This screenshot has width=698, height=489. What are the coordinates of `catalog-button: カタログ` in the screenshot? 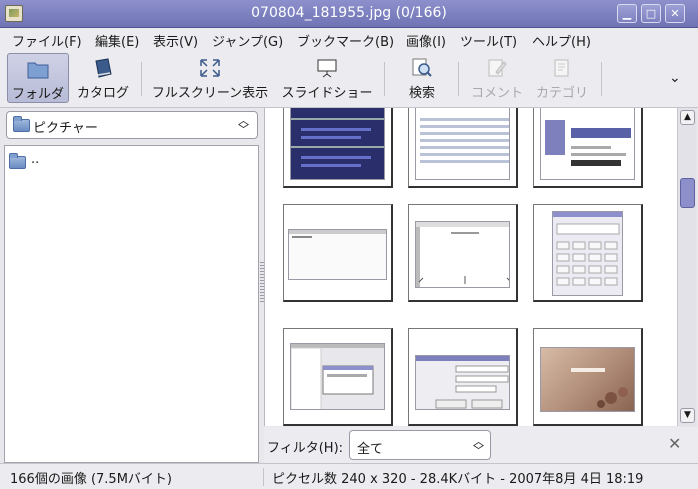 It's located at (103, 78).